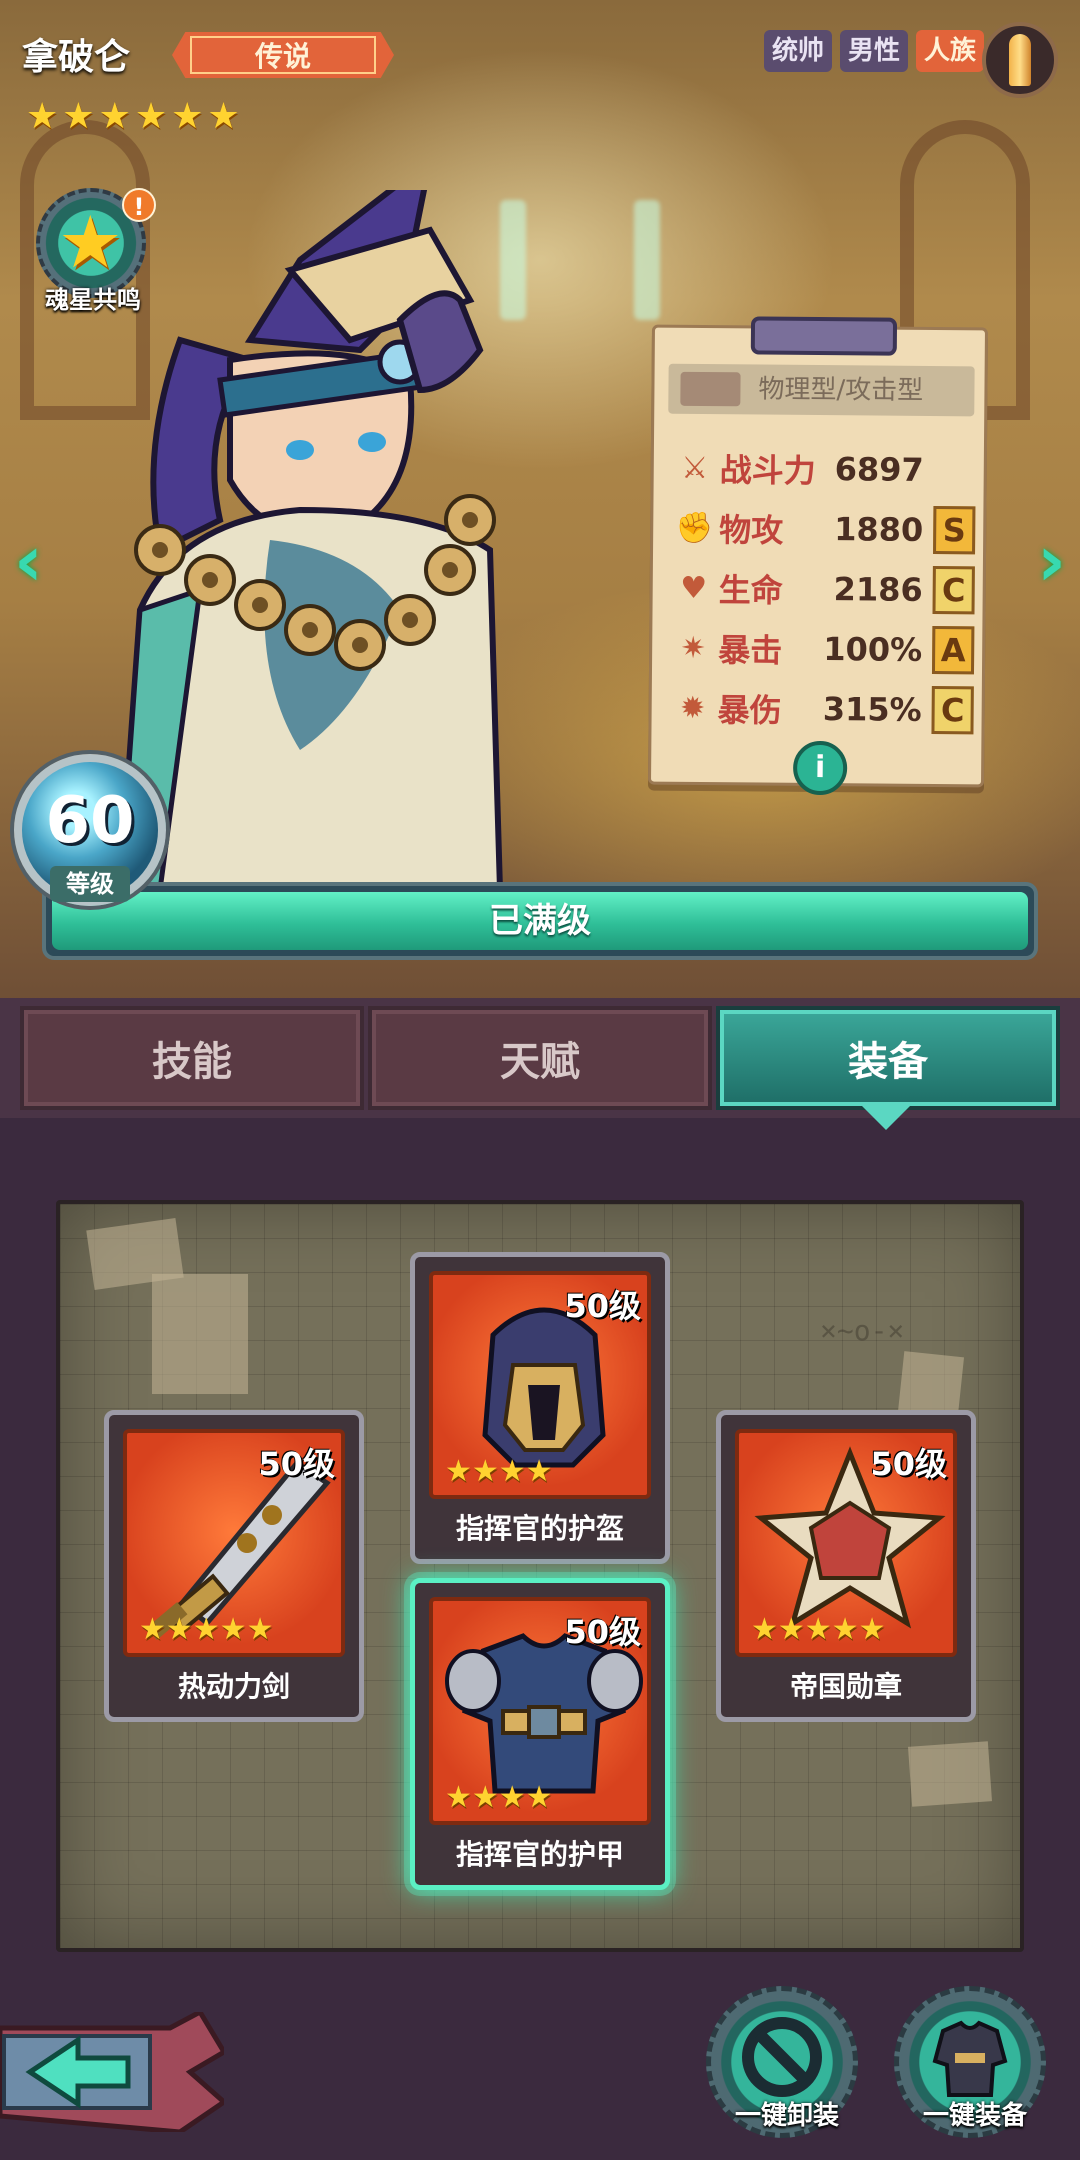 This screenshot has width=1080, height=2160. Describe the element at coordinates (310, 540) in the screenshot. I see `hero-portrait` at that location.